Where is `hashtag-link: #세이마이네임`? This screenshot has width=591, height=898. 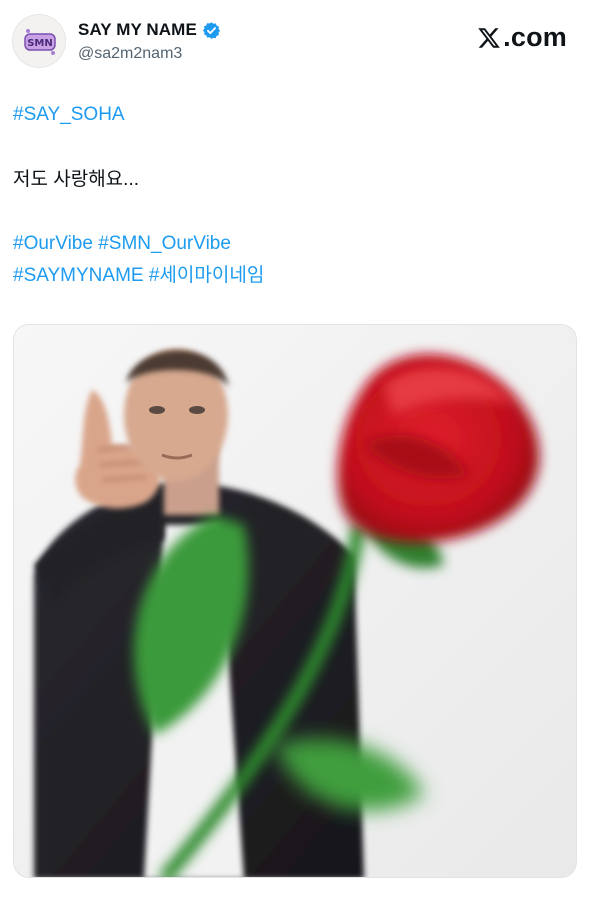 hashtag-link: #세이마이네임 is located at coordinates (206, 275).